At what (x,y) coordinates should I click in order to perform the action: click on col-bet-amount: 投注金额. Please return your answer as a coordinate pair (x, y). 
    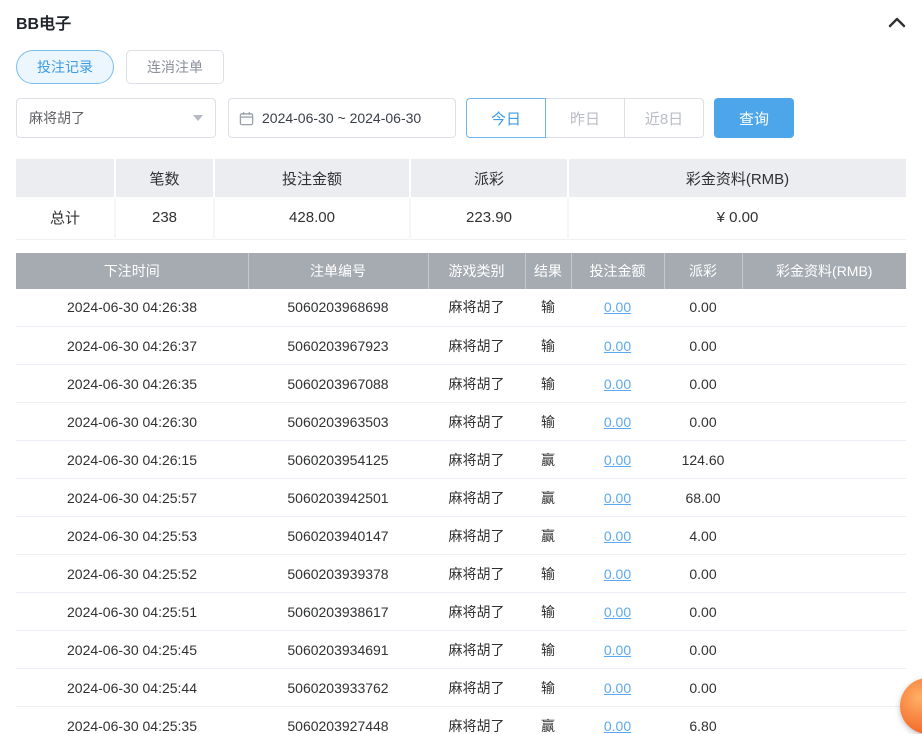
    Looking at the image, I should click on (618, 270).